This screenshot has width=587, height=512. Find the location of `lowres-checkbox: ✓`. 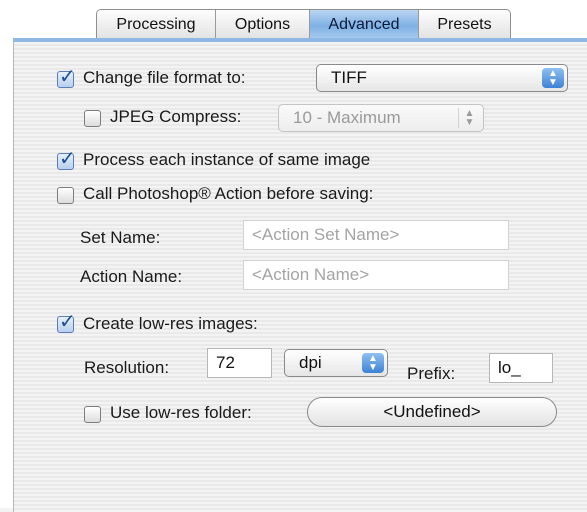

lowres-checkbox: ✓ is located at coordinates (66, 322).